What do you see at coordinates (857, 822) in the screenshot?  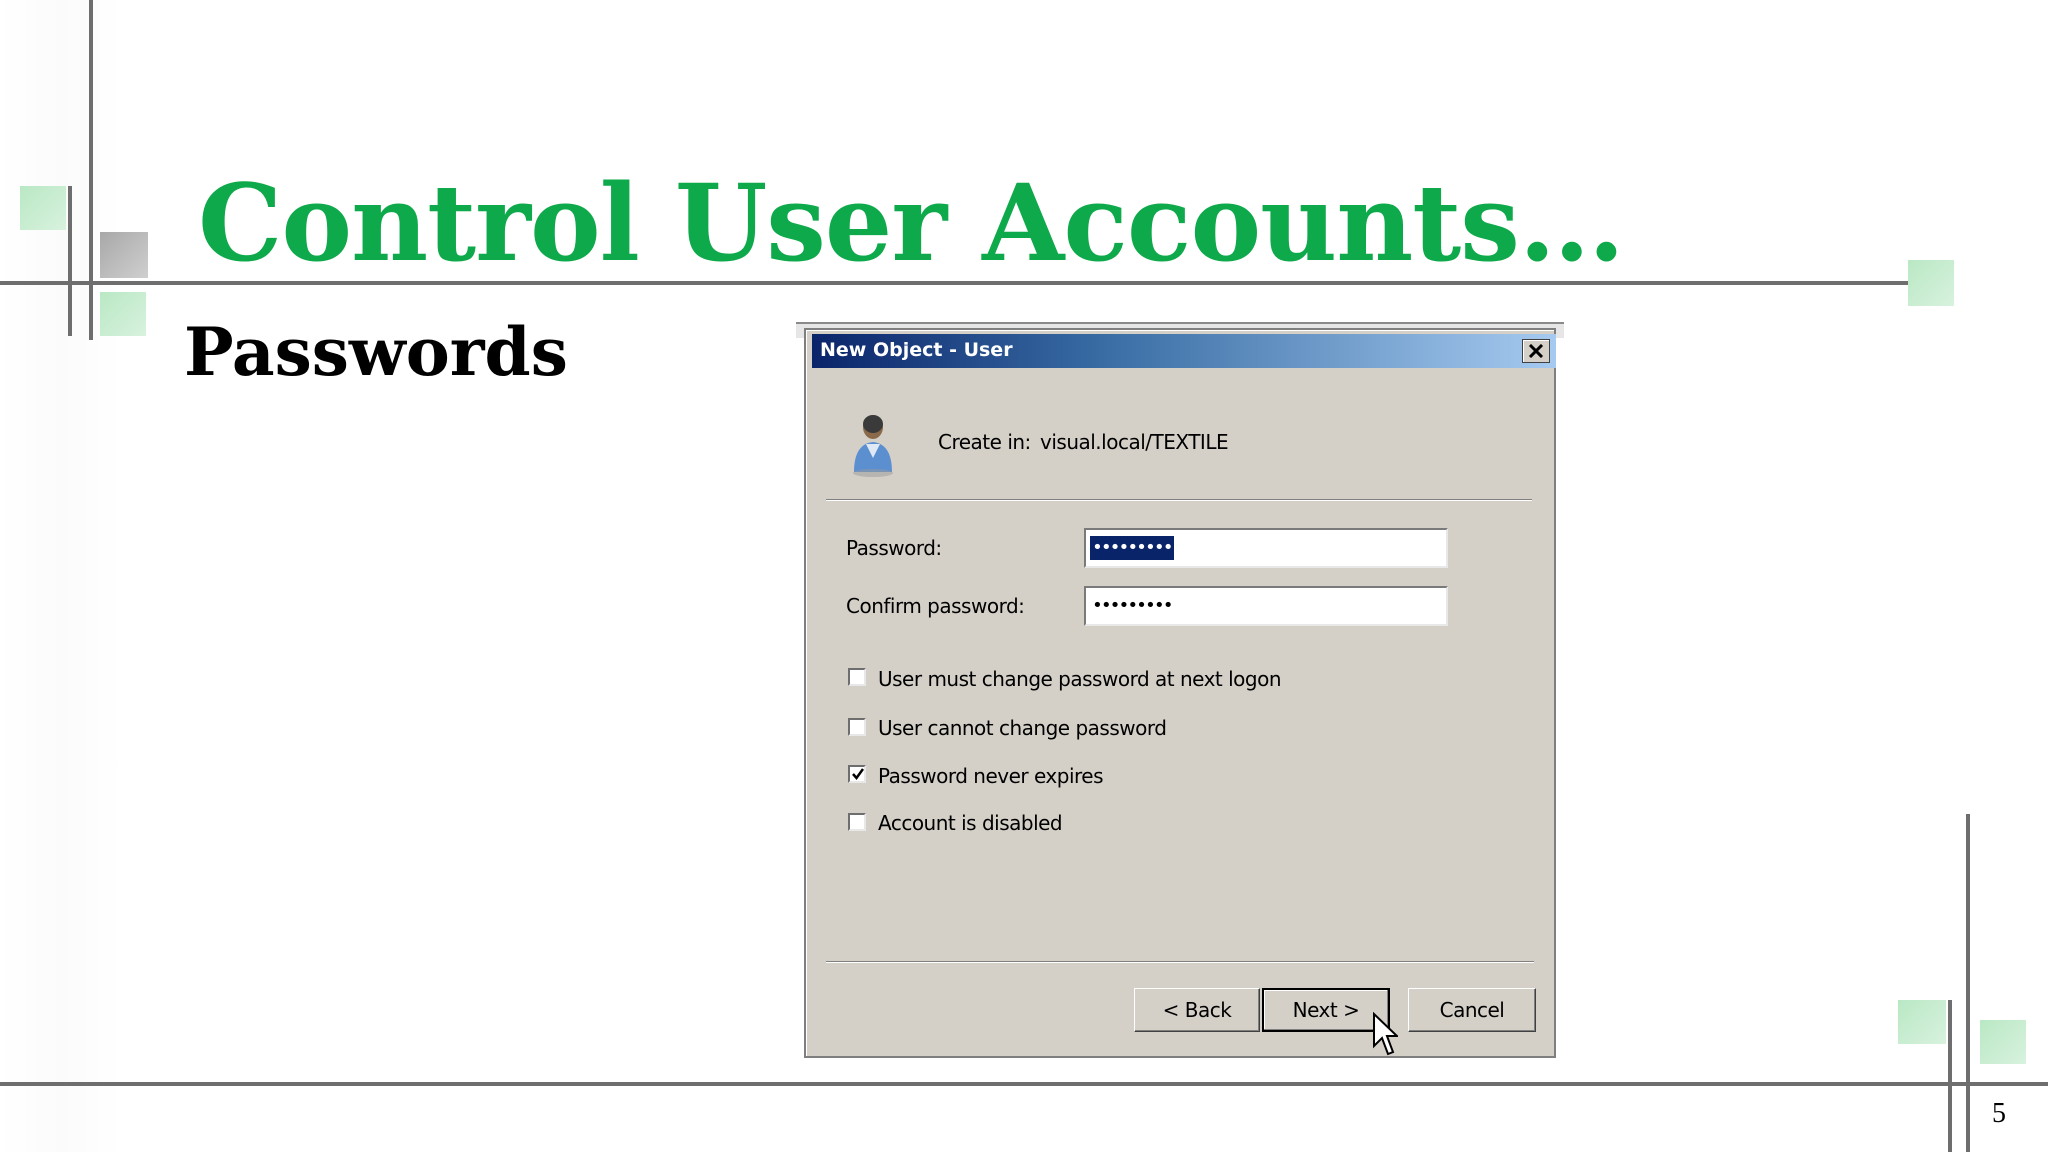 I see `account-disabled-checkbox` at bounding box center [857, 822].